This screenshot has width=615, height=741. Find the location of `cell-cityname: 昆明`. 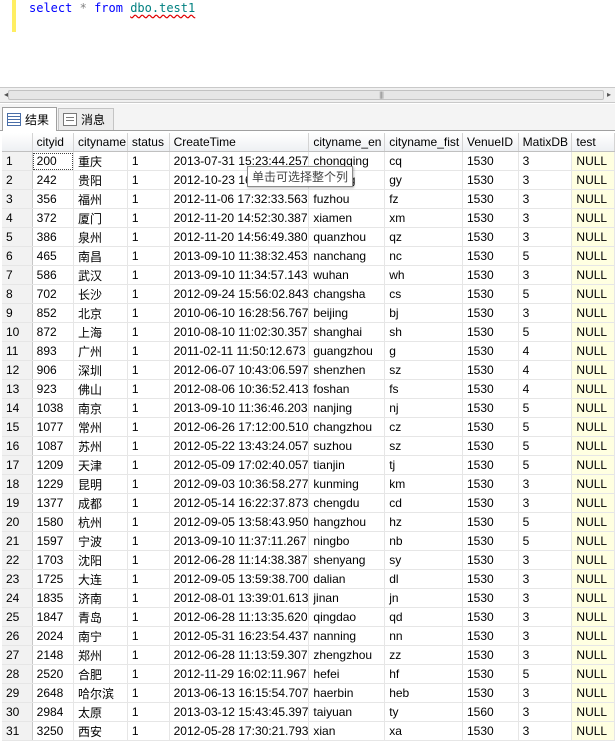

cell-cityname: 昆明 is located at coordinates (100, 484).